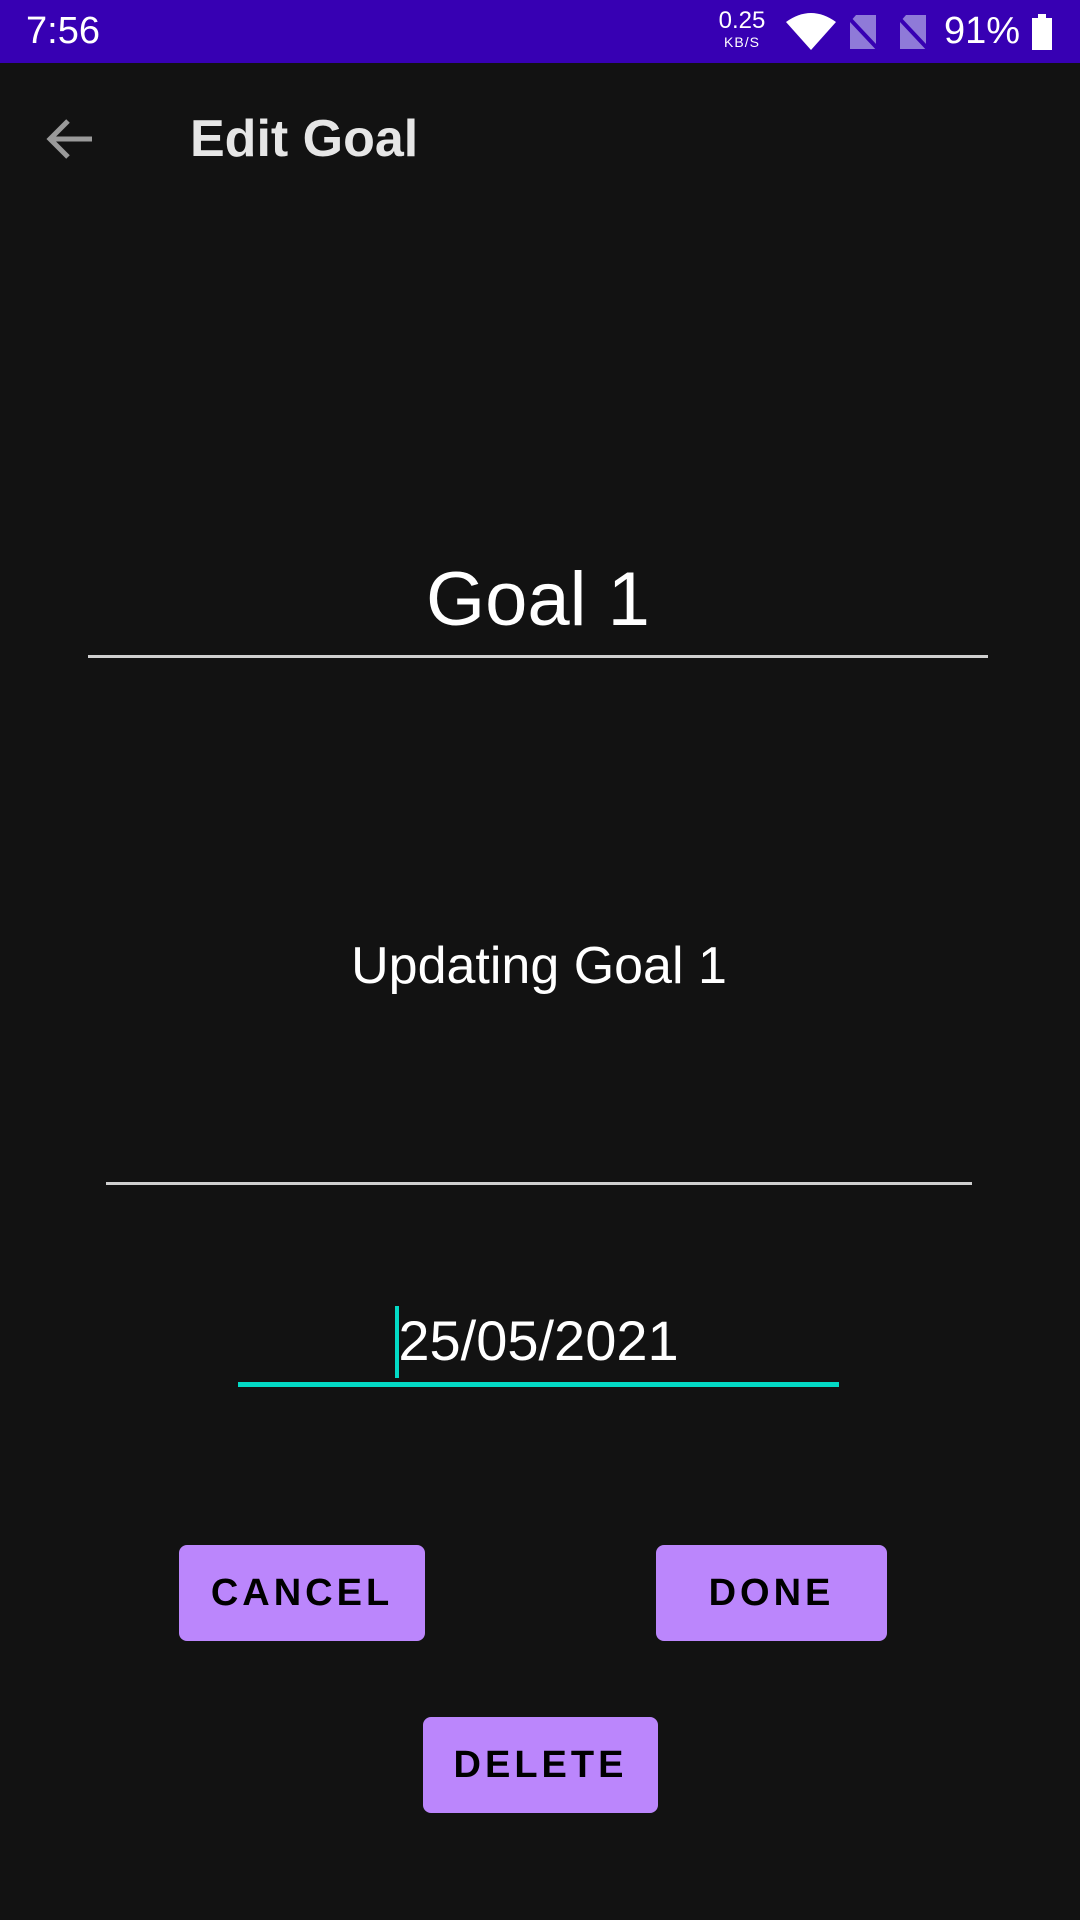  I want to click on status-time: 7:56, so click(63, 31).